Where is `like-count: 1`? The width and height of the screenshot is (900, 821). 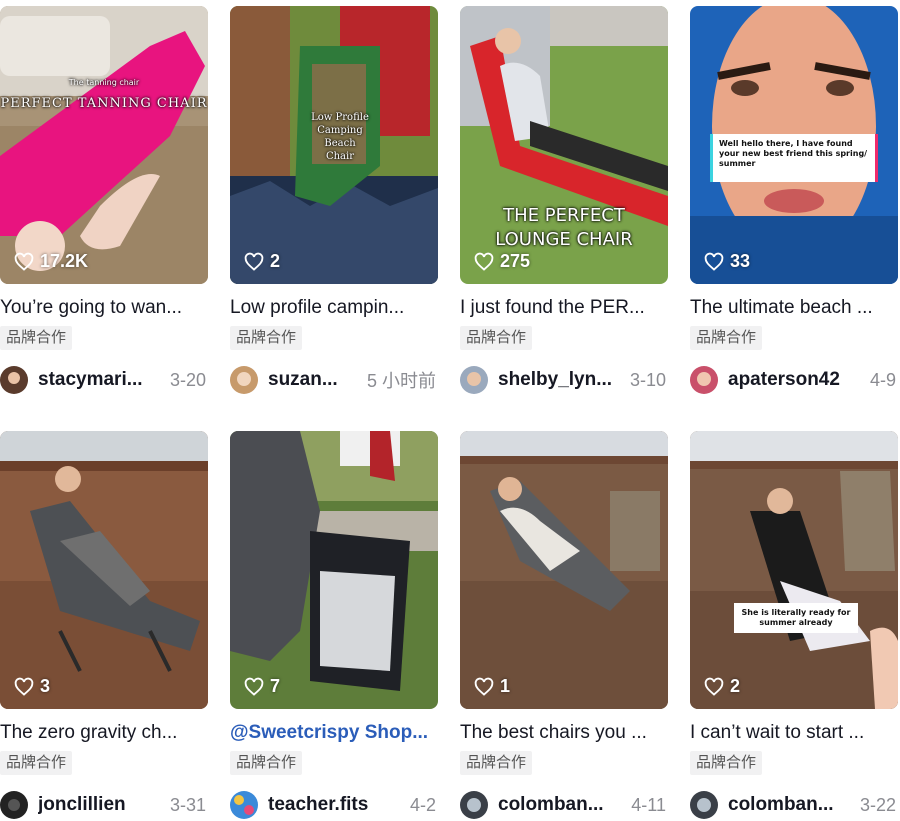
like-count: 1 is located at coordinates (492, 686).